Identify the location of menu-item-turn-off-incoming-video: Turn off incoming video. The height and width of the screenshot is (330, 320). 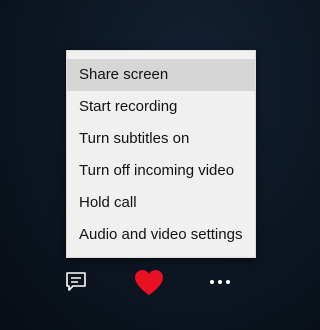
(161, 171).